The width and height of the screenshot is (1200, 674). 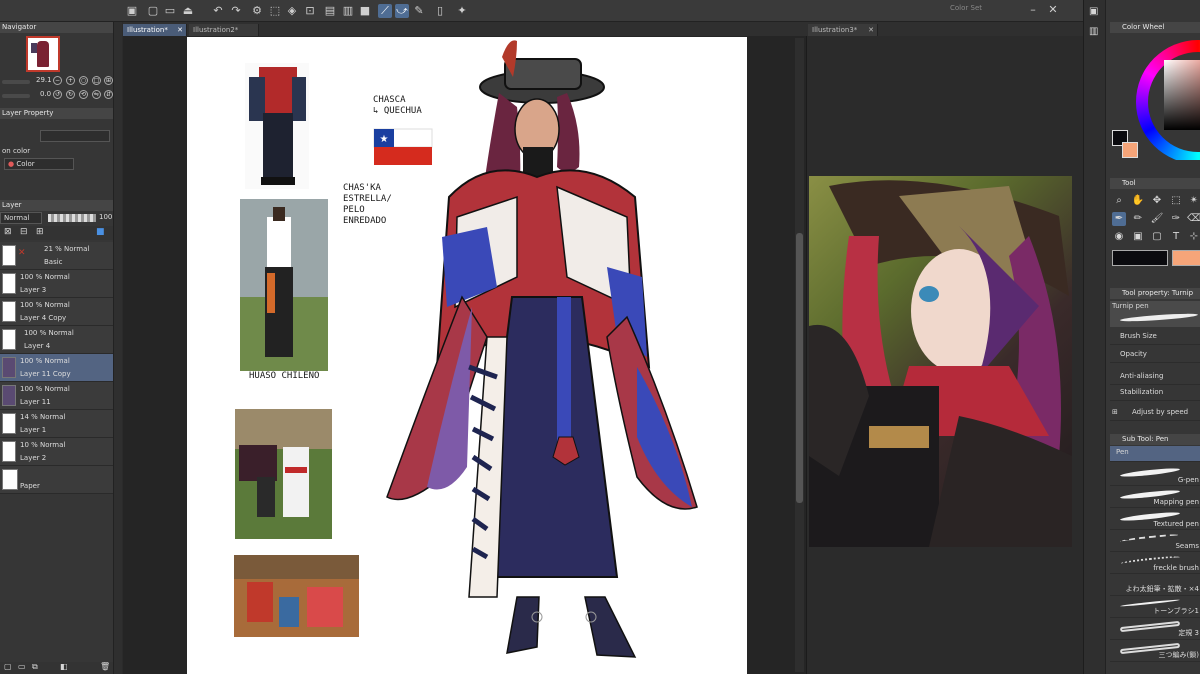 I want to click on rule-icon: ▤, so click(x=330, y=11).